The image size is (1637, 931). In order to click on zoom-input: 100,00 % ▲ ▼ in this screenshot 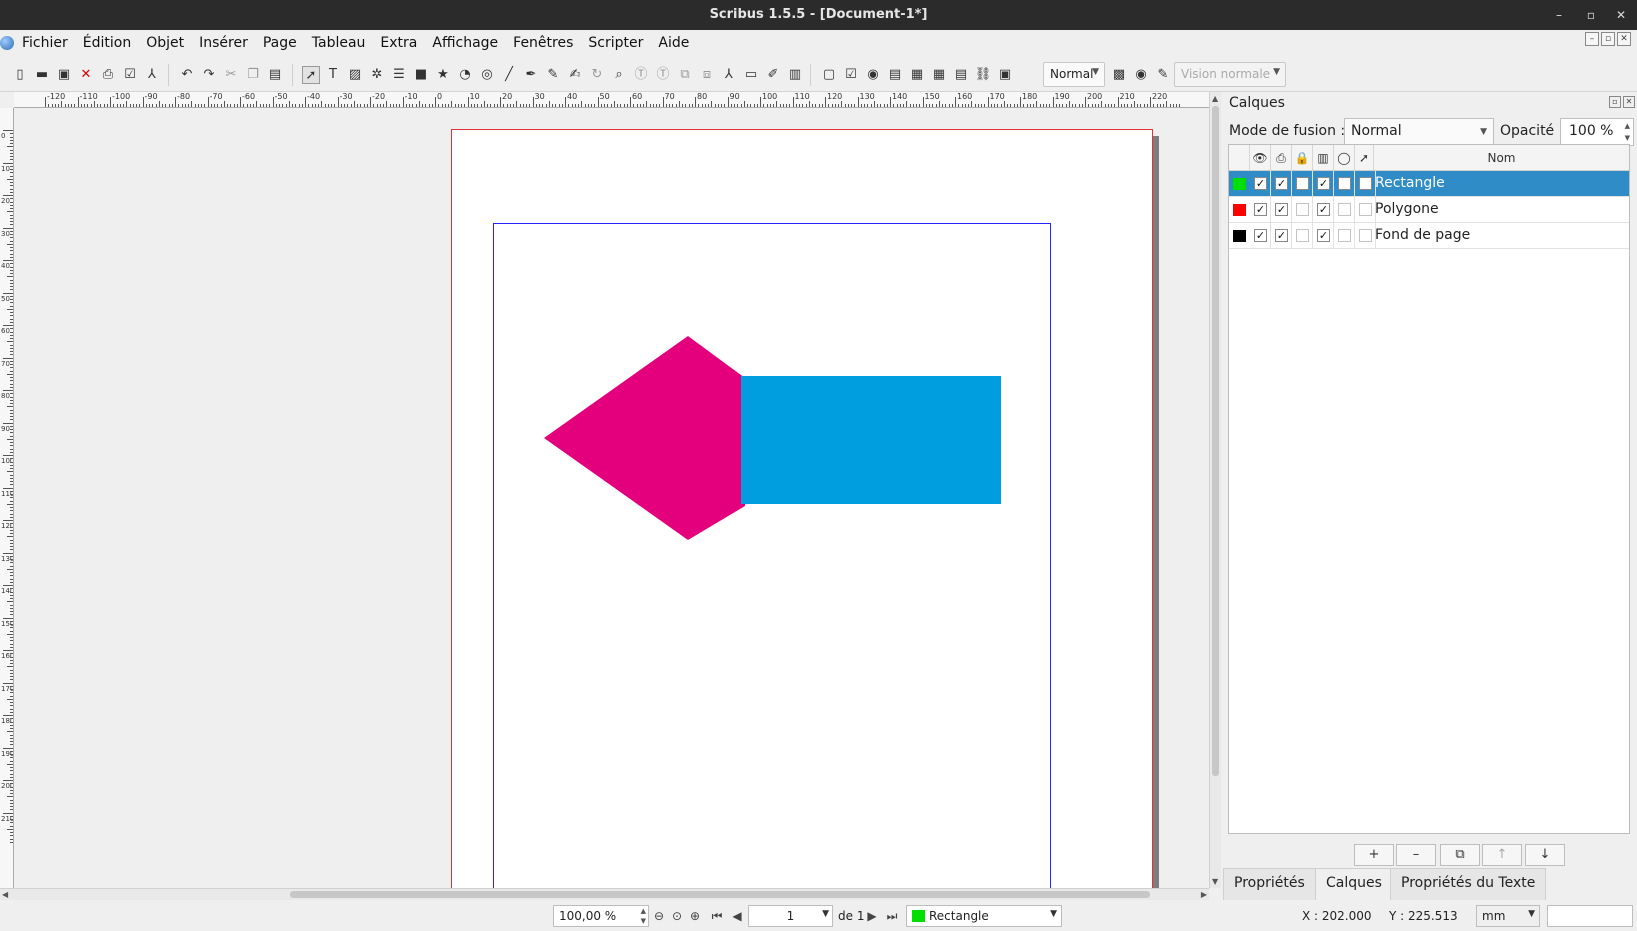, I will do `click(601, 916)`.